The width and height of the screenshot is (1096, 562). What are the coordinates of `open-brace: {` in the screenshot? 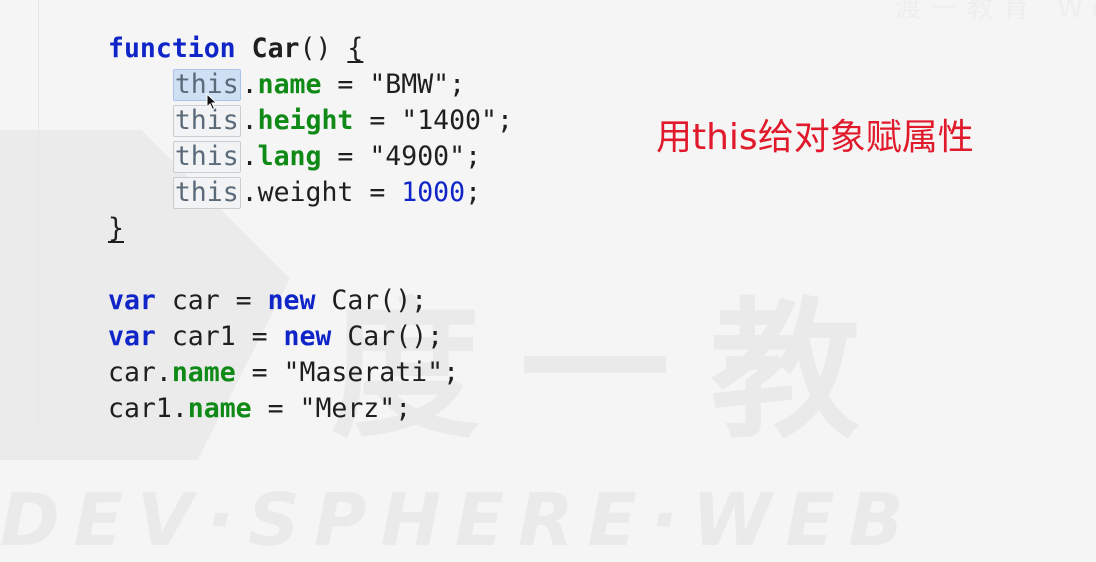 It's located at (355, 48).